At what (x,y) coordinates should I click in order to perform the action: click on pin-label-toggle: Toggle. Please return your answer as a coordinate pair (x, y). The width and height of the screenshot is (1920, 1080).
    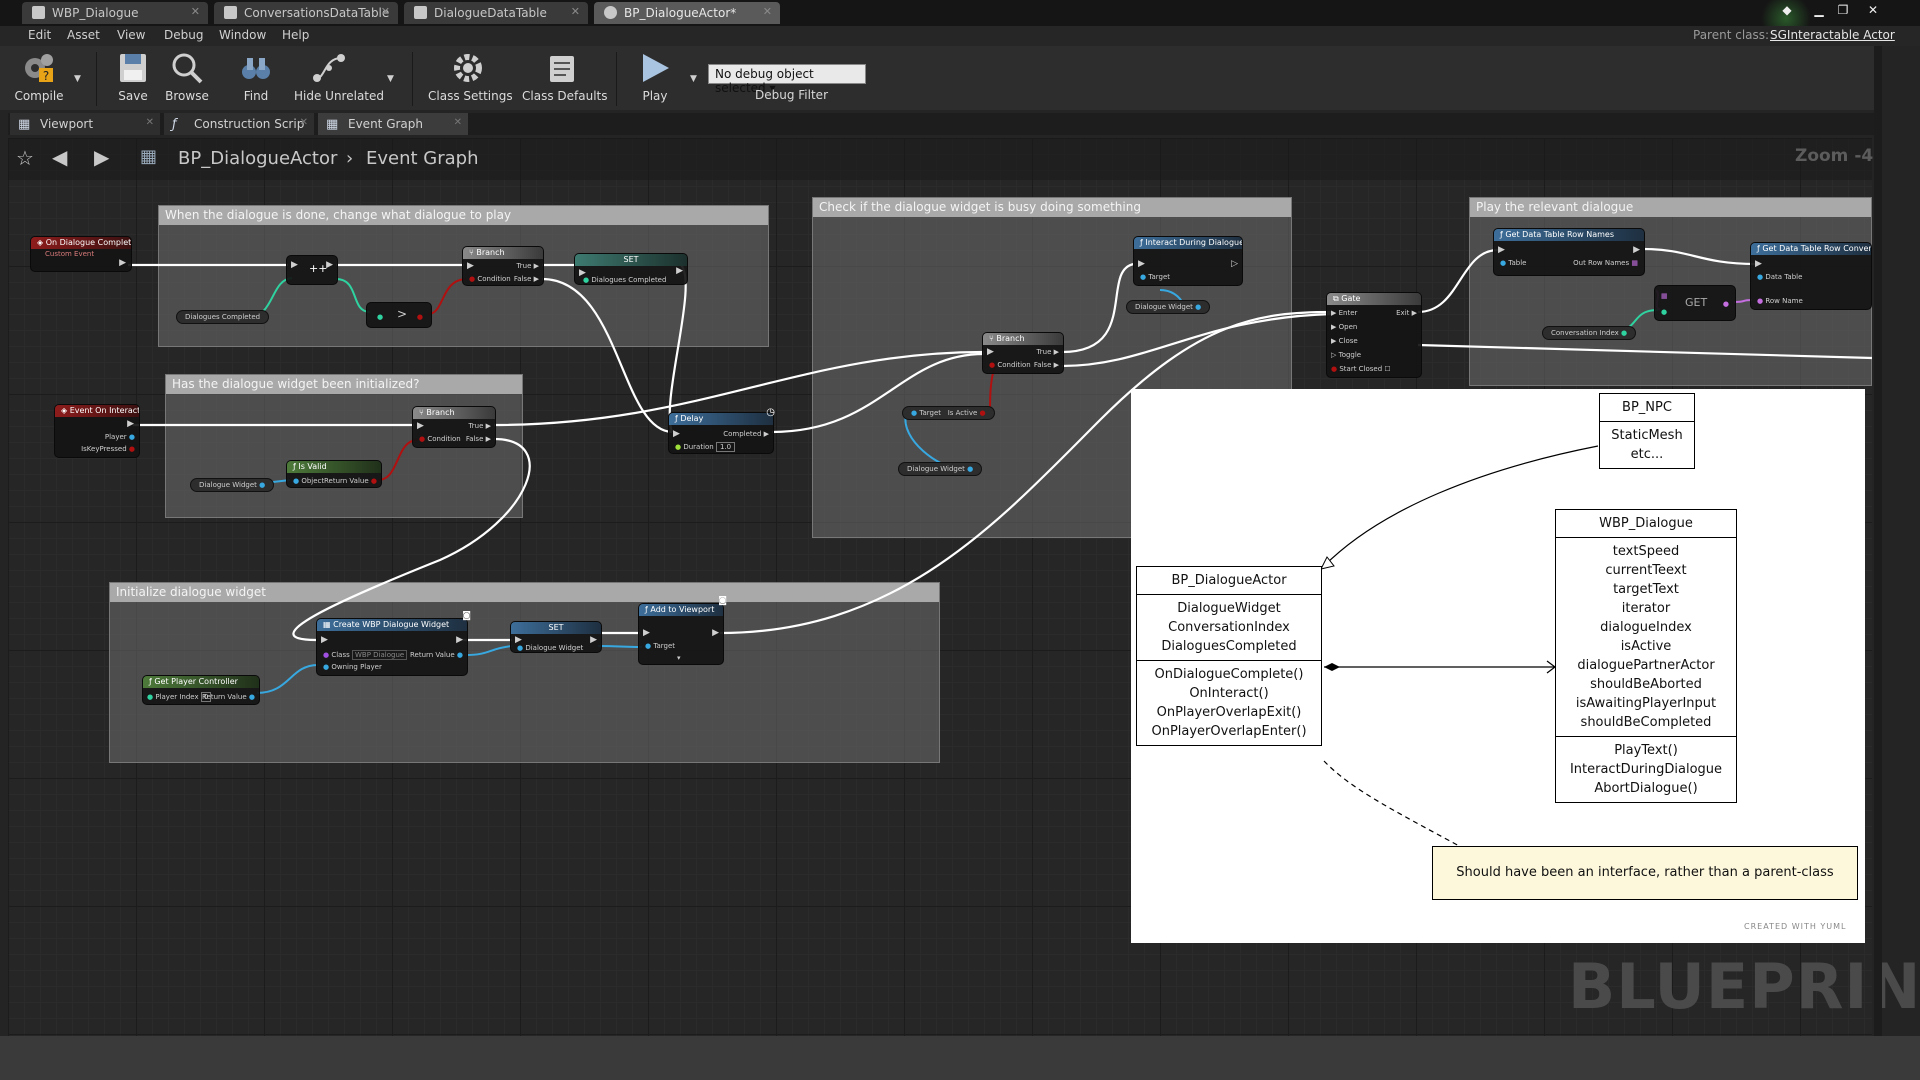
    Looking at the image, I should click on (1350, 355).